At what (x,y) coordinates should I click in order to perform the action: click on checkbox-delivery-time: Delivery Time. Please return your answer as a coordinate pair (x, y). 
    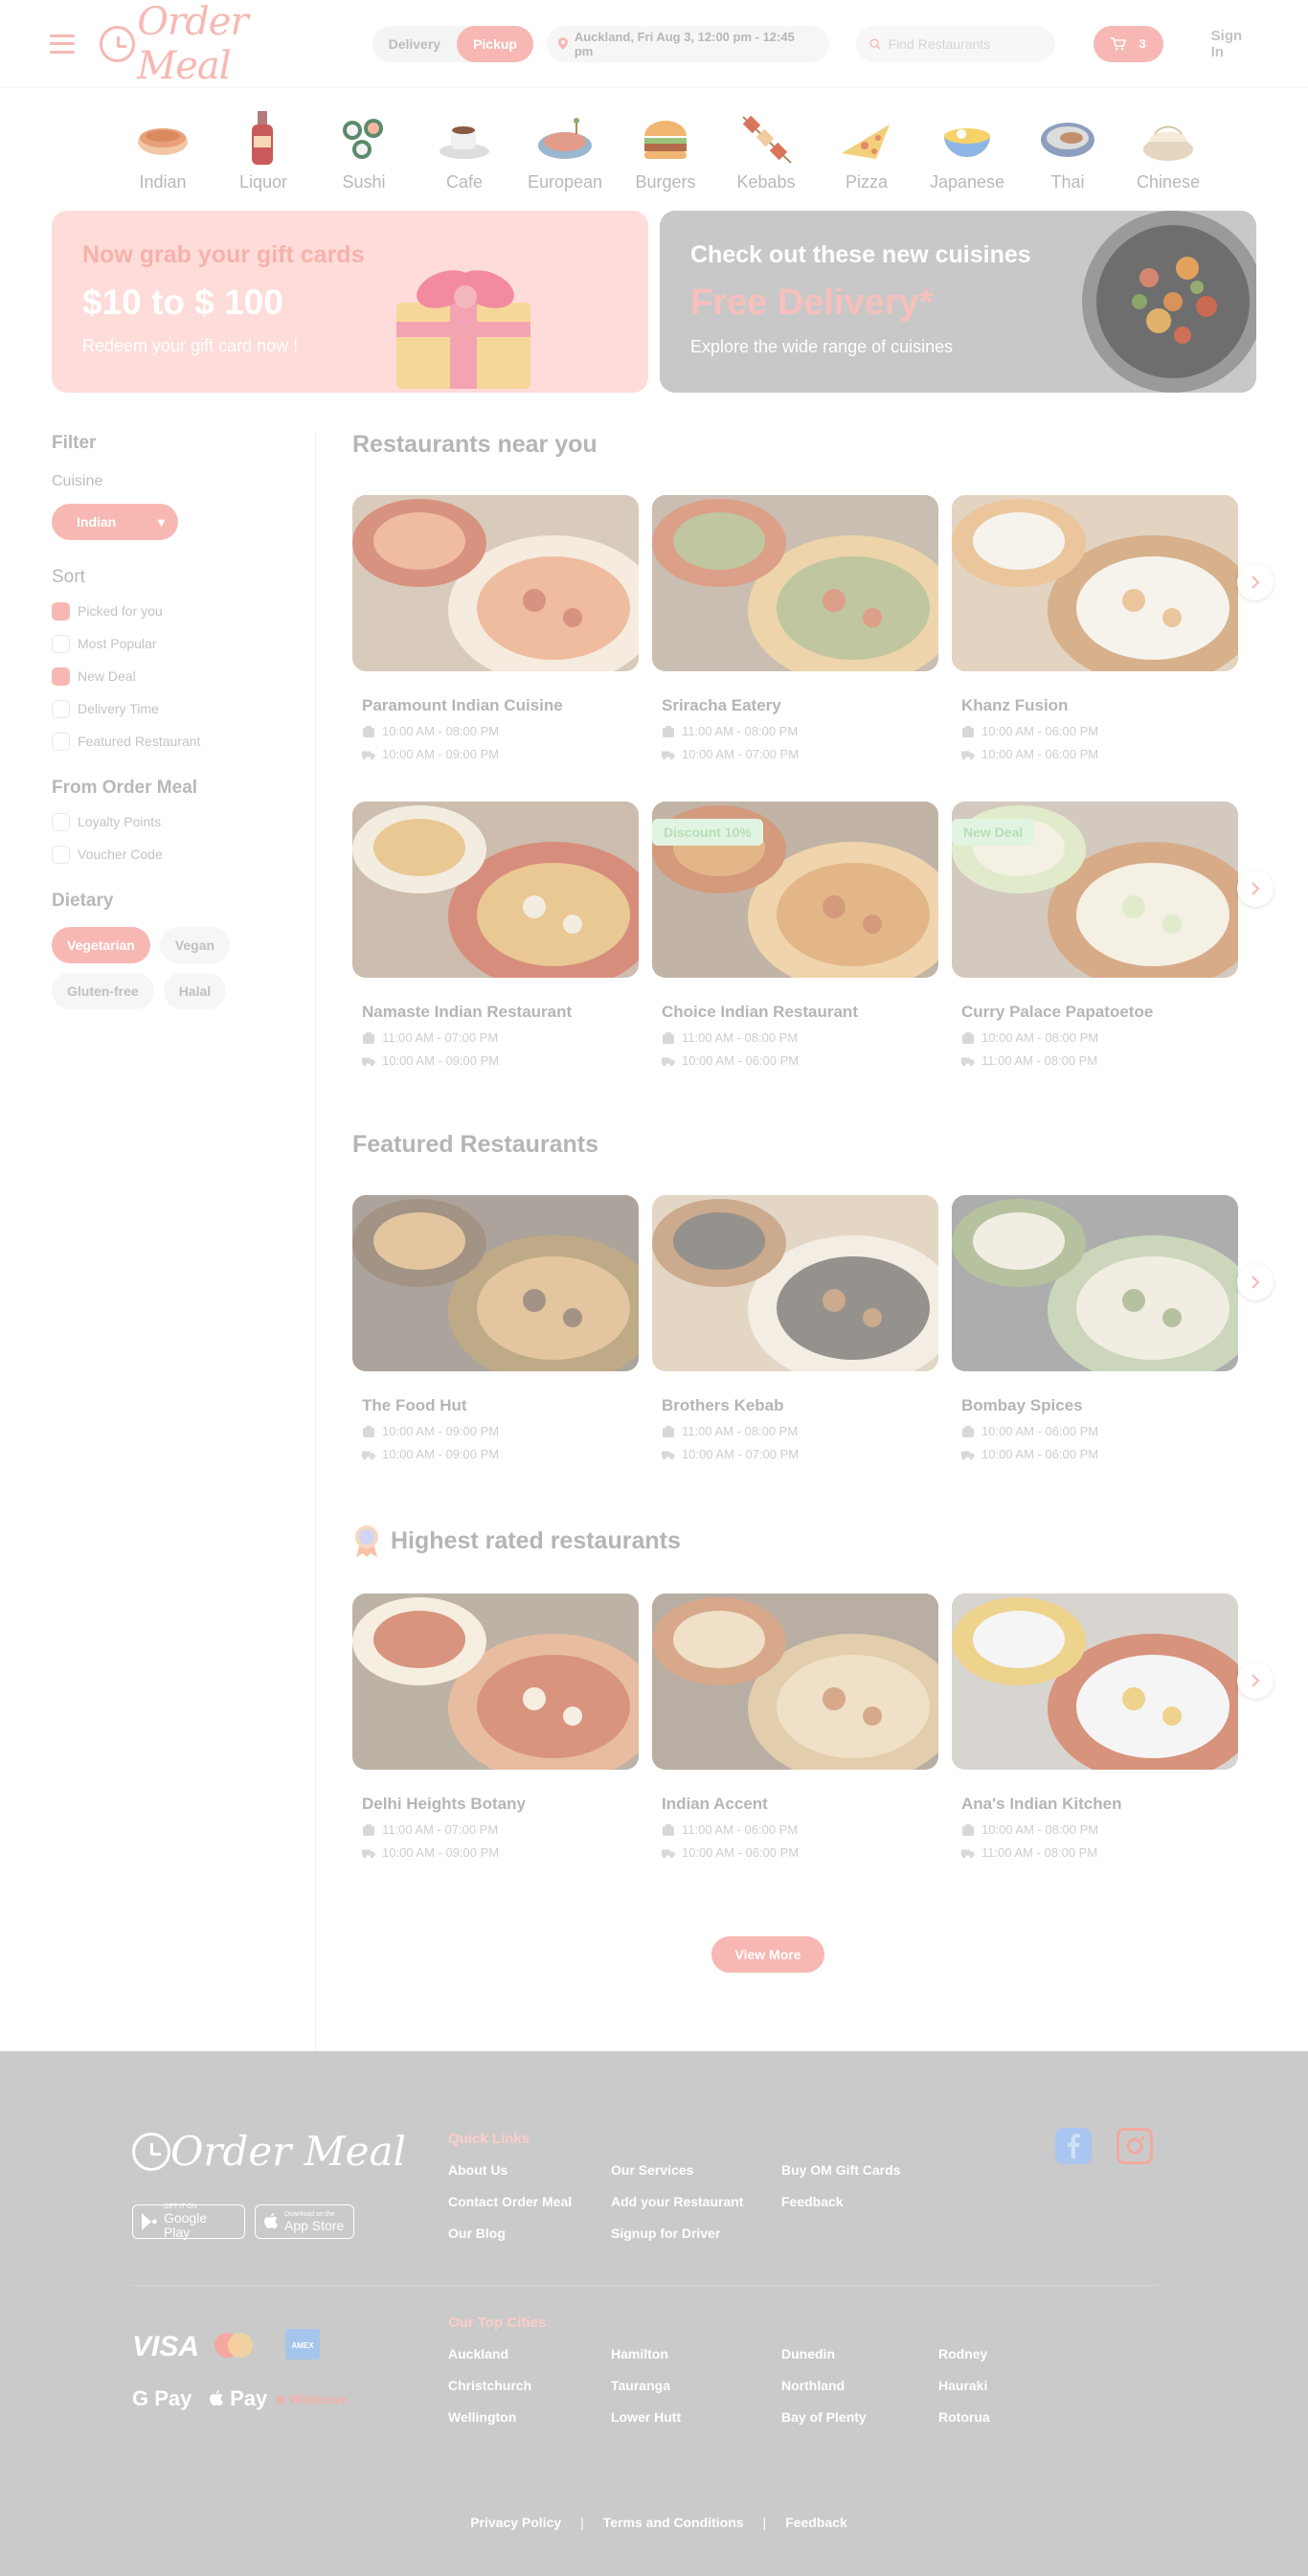
    Looking at the image, I should click on (174, 708).